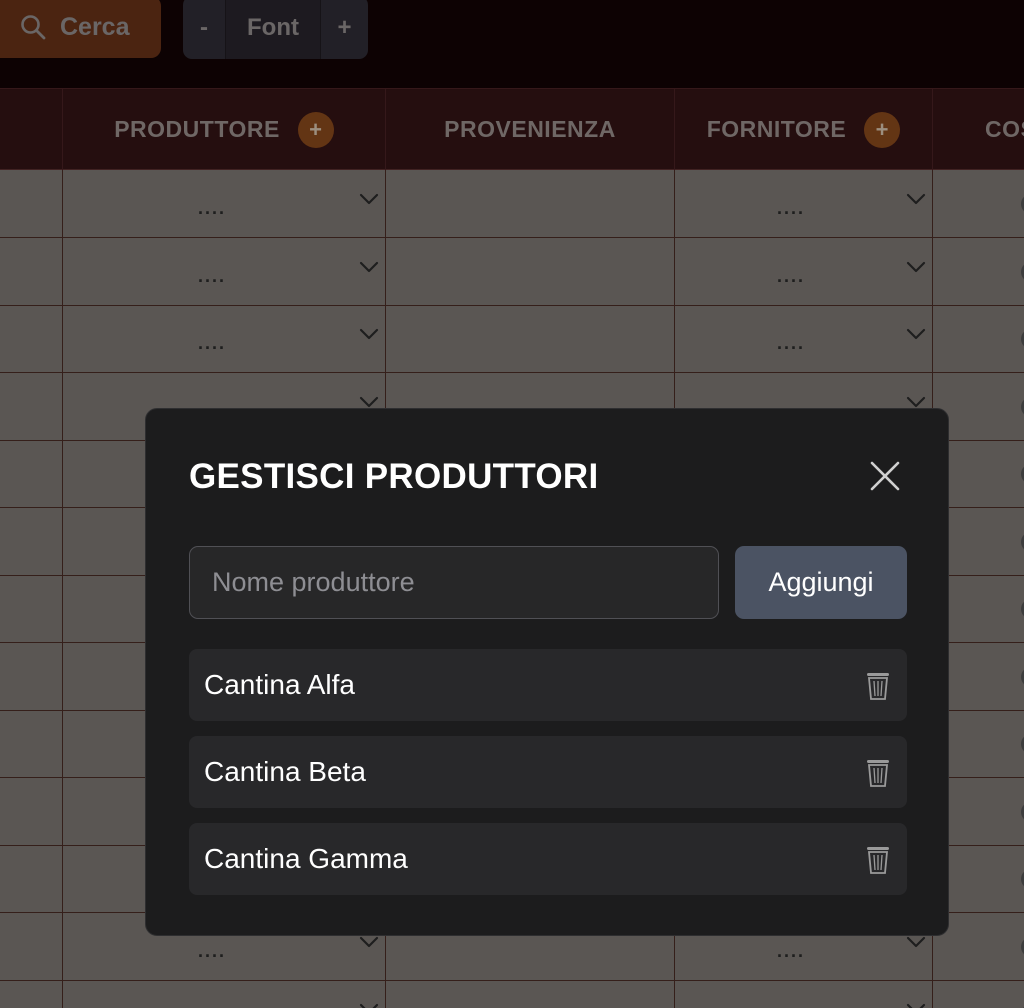  Describe the element at coordinates (454, 582) in the screenshot. I see `producer-name-input` at that location.